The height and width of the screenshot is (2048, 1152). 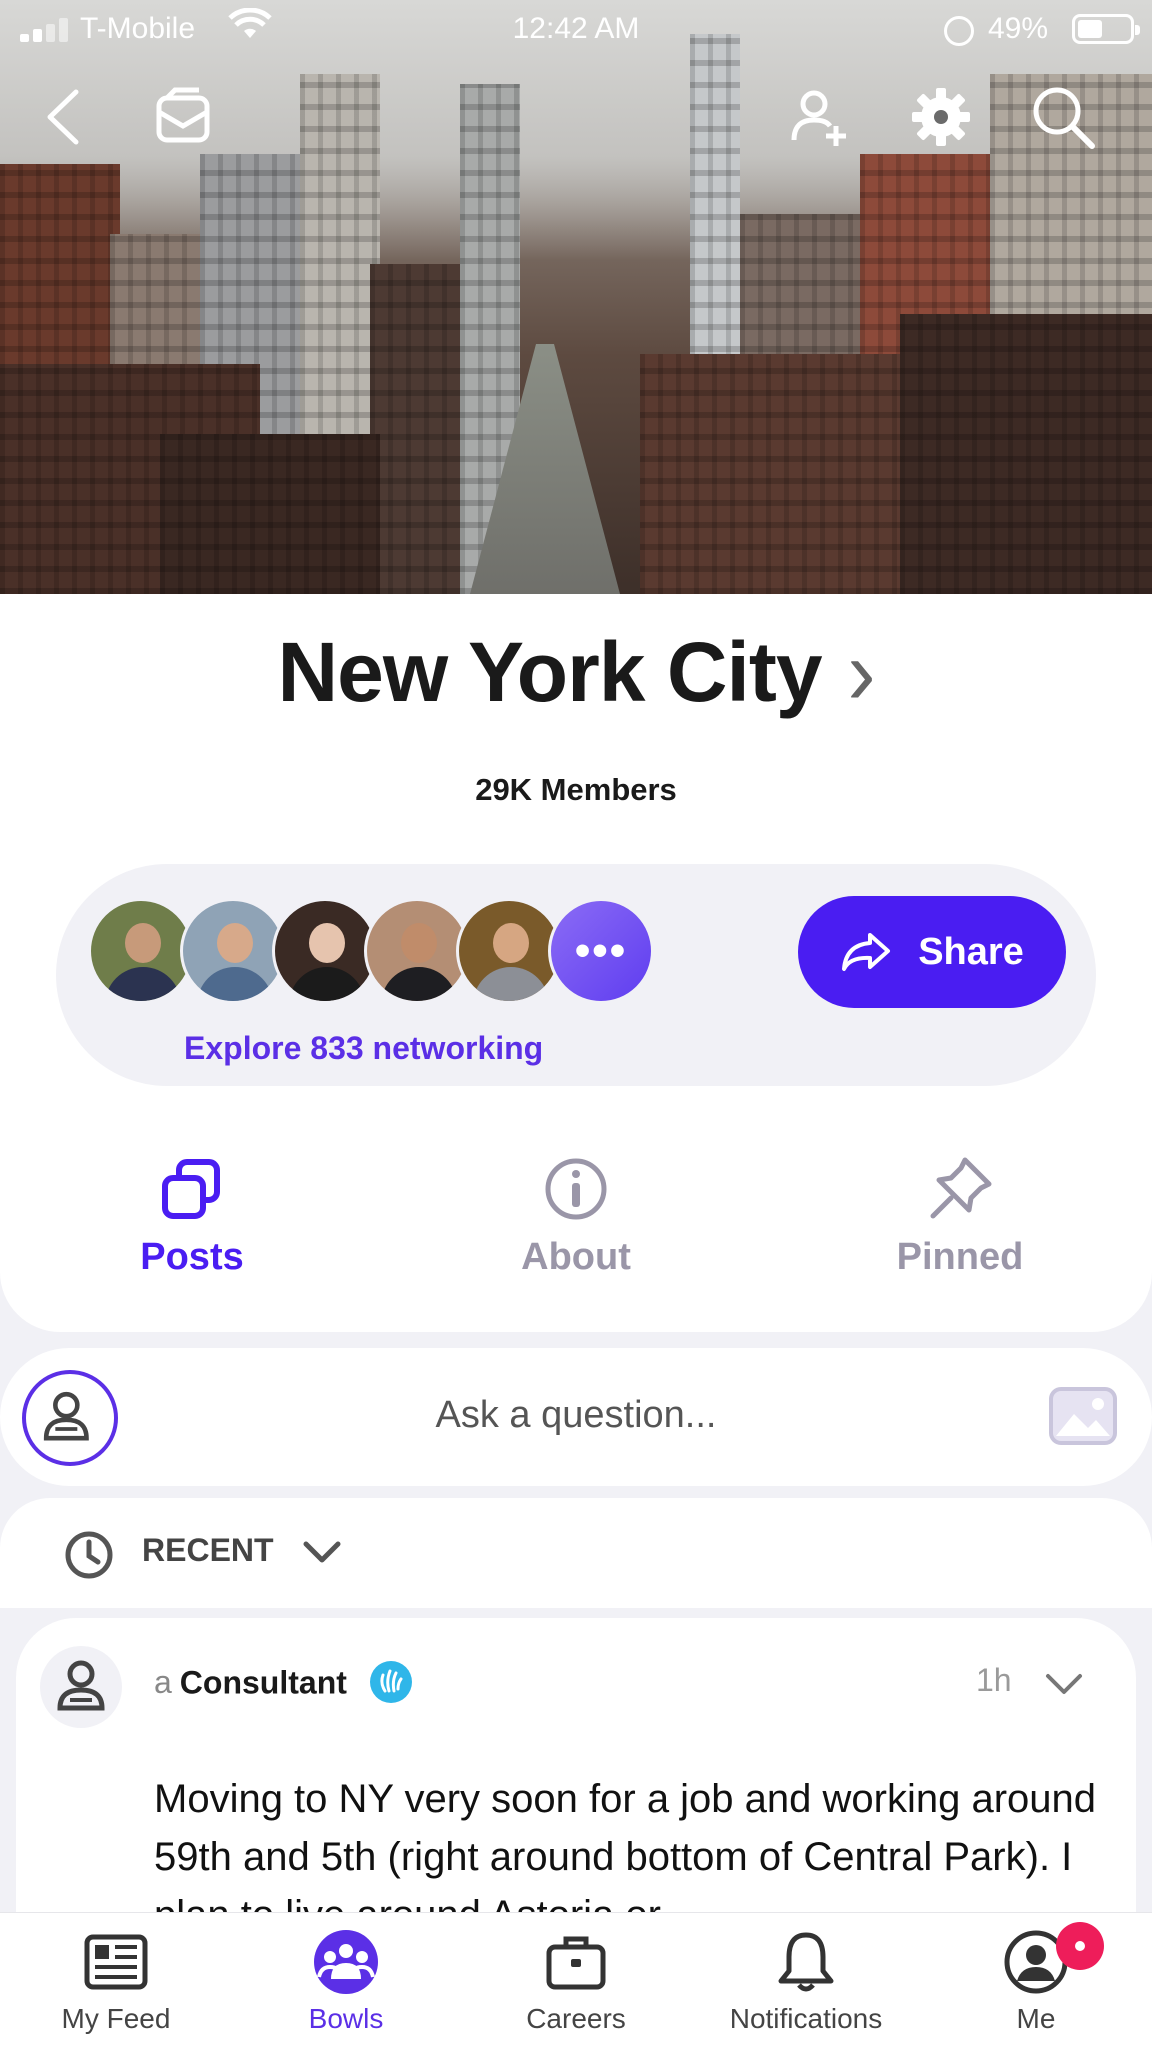 What do you see at coordinates (1036, 2018) in the screenshot?
I see `nav-label: Me` at bounding box center [1036, 2018].